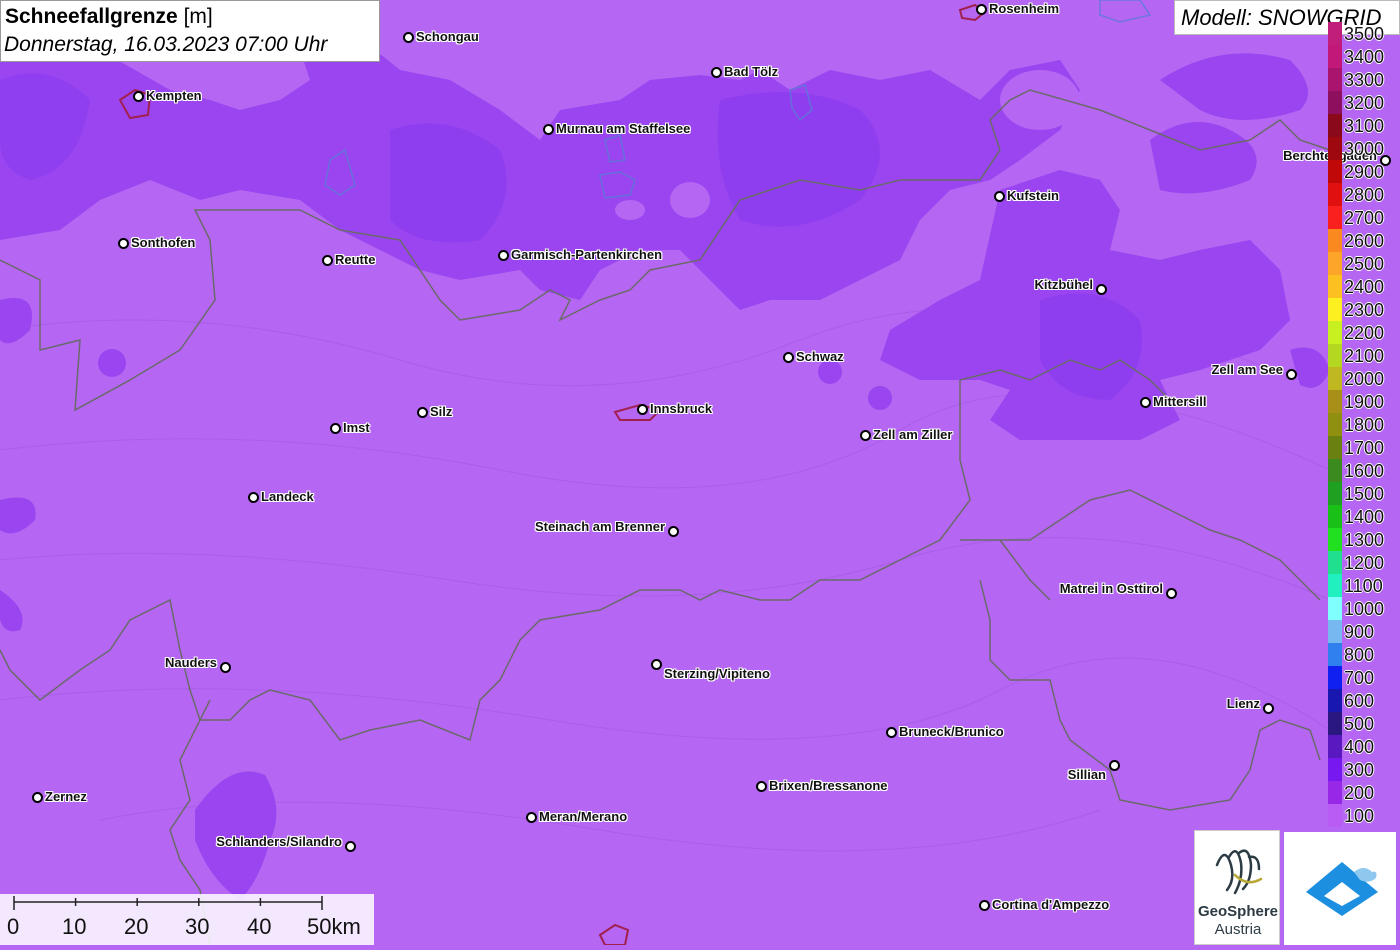  I want to click on legend-item: 100, so click(1364, 815).